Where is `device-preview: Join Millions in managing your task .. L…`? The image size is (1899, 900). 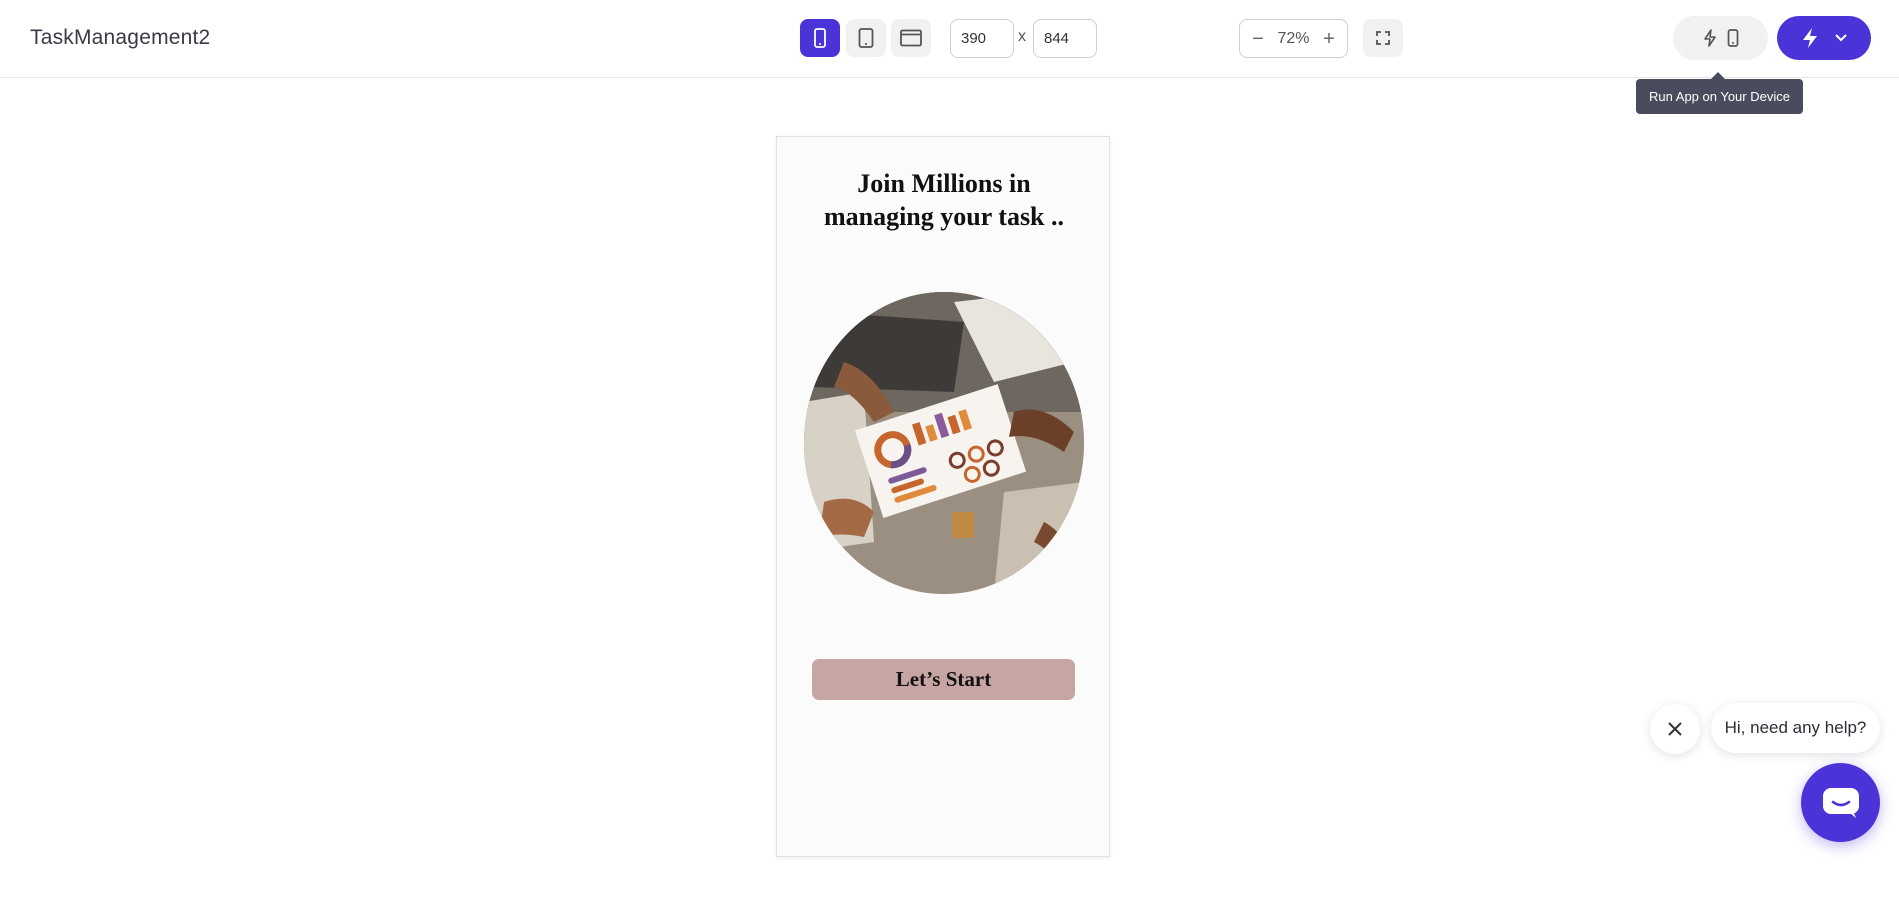
device-preview: Join Millions in managing your task .. L… is located at coordinates (943, 496).